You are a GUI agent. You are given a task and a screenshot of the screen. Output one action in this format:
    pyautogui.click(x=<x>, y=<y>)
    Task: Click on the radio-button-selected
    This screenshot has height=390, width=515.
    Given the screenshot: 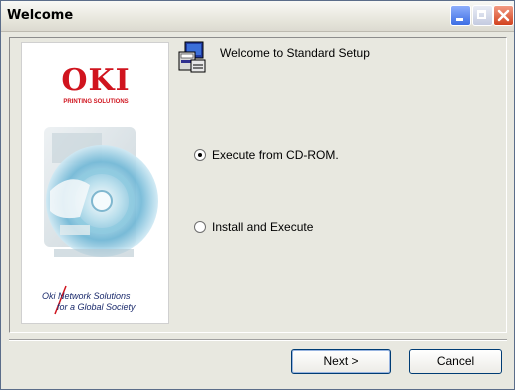 What is the action you would take?
    pyautogui.click(x=200, y=155)
    